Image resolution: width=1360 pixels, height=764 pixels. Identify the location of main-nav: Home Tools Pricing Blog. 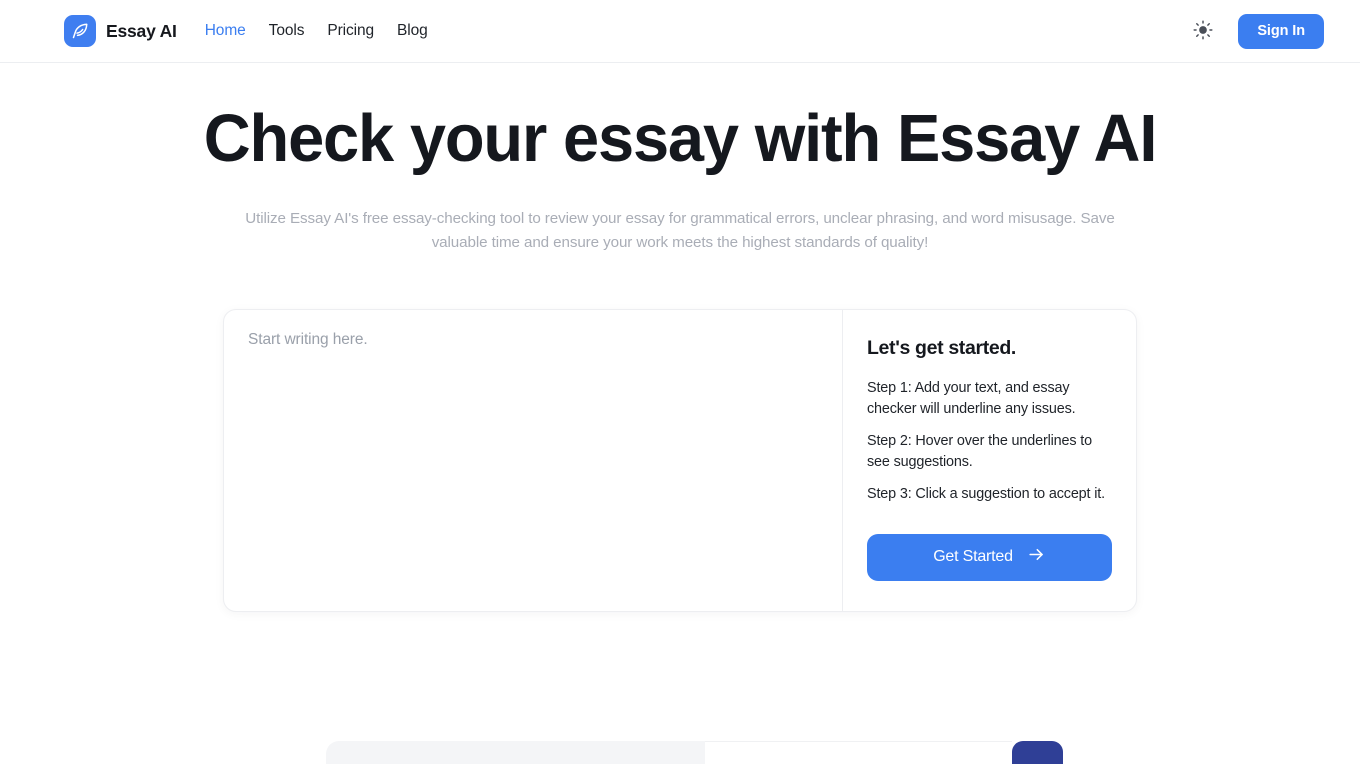
(316, 31).